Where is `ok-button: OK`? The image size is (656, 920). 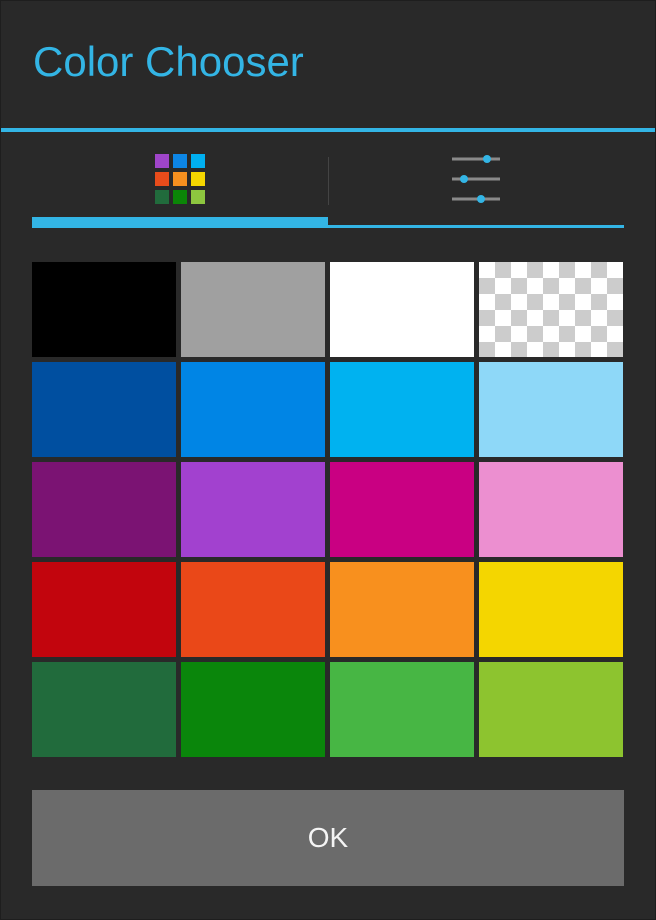
ok-button: OK is located at coordinates (328, 838).